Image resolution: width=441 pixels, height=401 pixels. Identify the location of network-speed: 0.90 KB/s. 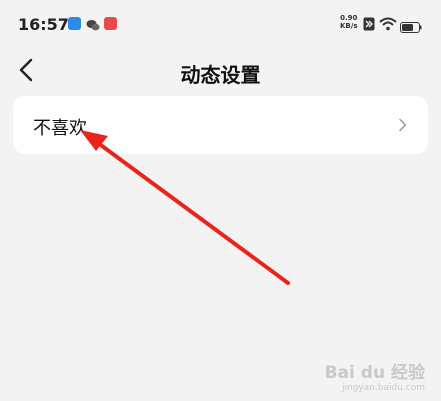
(348, 22).